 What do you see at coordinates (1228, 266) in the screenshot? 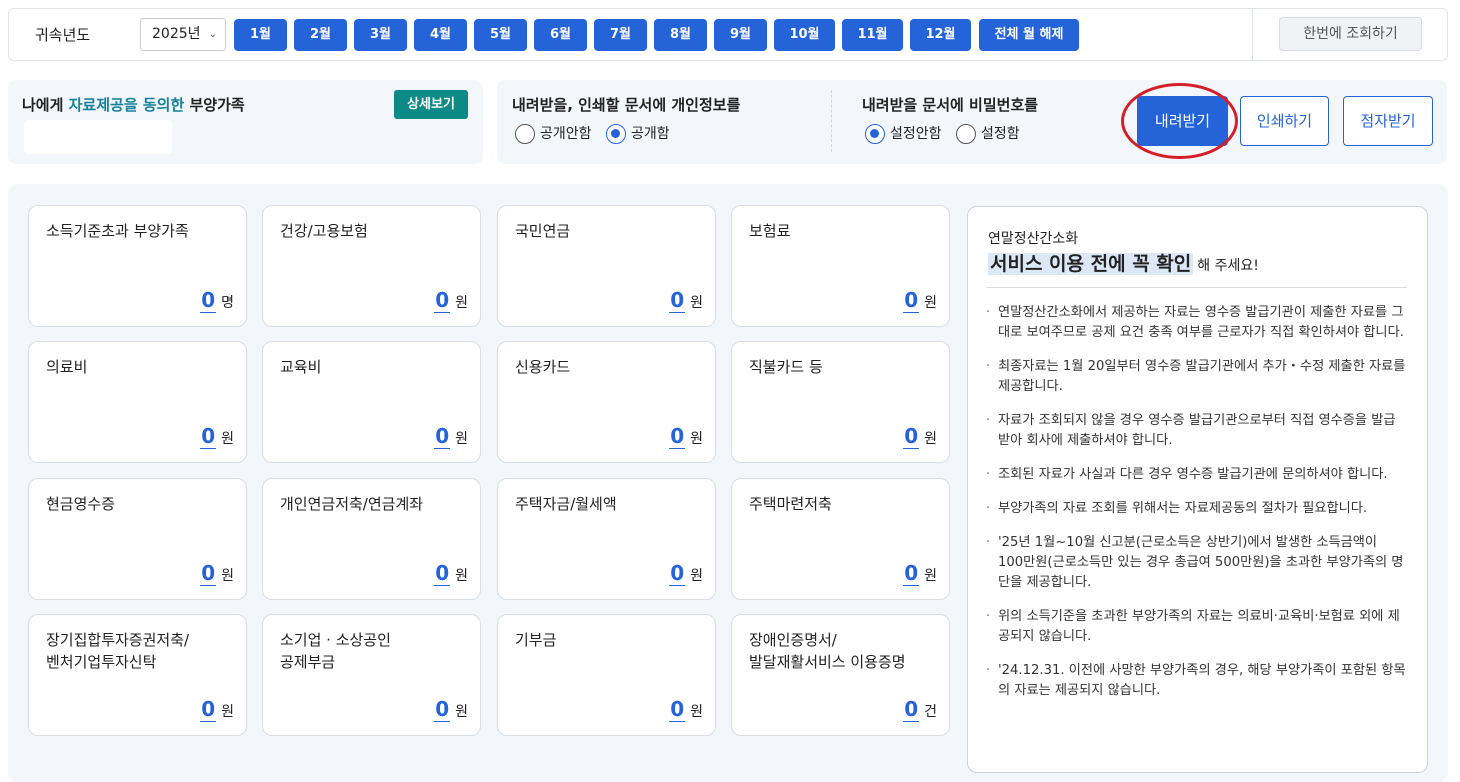
I see `notice-heading-tail: 해 주세요!` at bounding box center [1228, 266].